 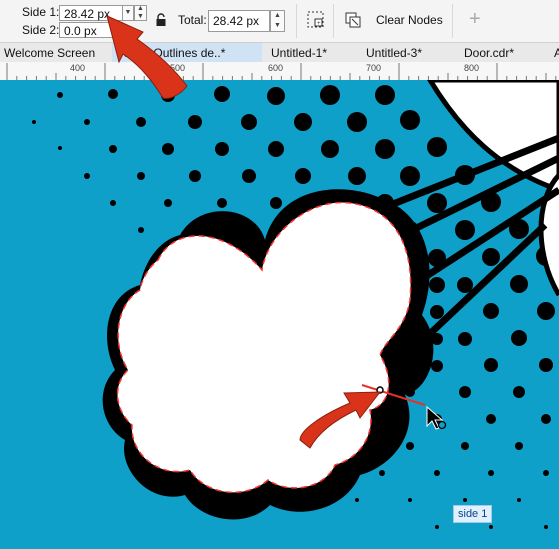 I want to click on ruler-label: 400, so click(x=78, y=68).